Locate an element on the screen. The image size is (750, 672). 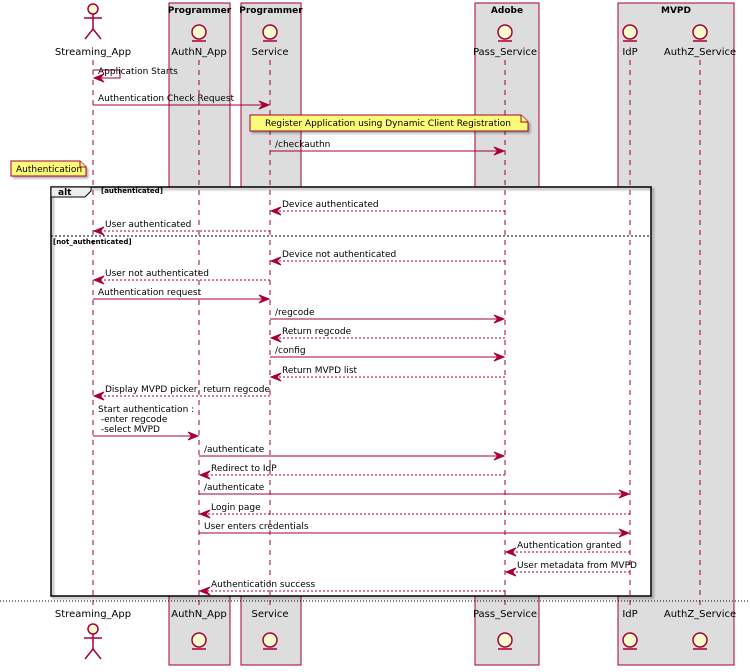
message-label: Display MVPD picker, return regcode is located at coordinates (187, 390).